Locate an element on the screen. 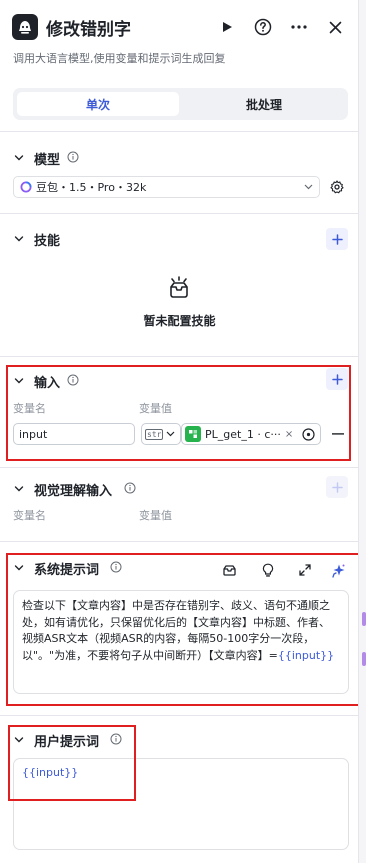  node-description: 调用大语言模型,使用变量和提示词生成回复 is located at coordinates (119, 58).